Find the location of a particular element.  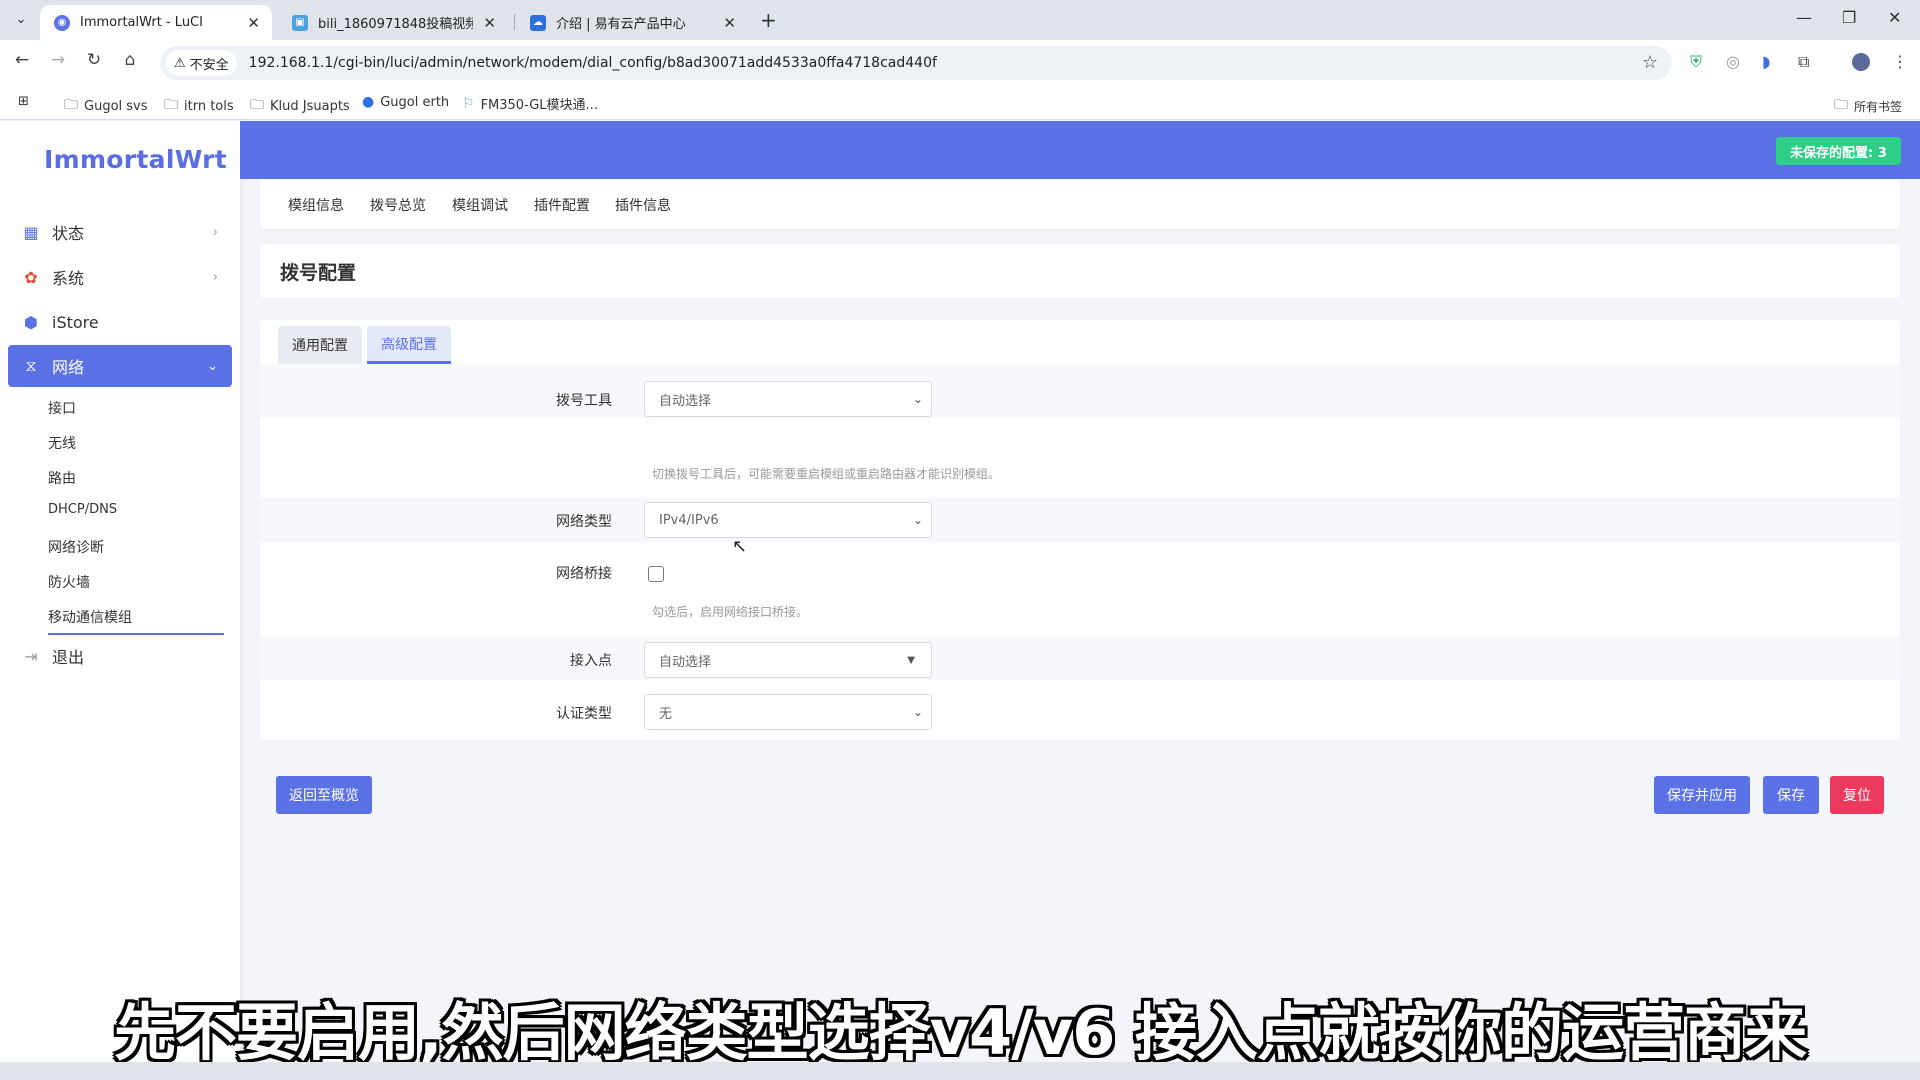

all-bookmarks: 🗀 所有书签 is located at coordinates (1868, 106).